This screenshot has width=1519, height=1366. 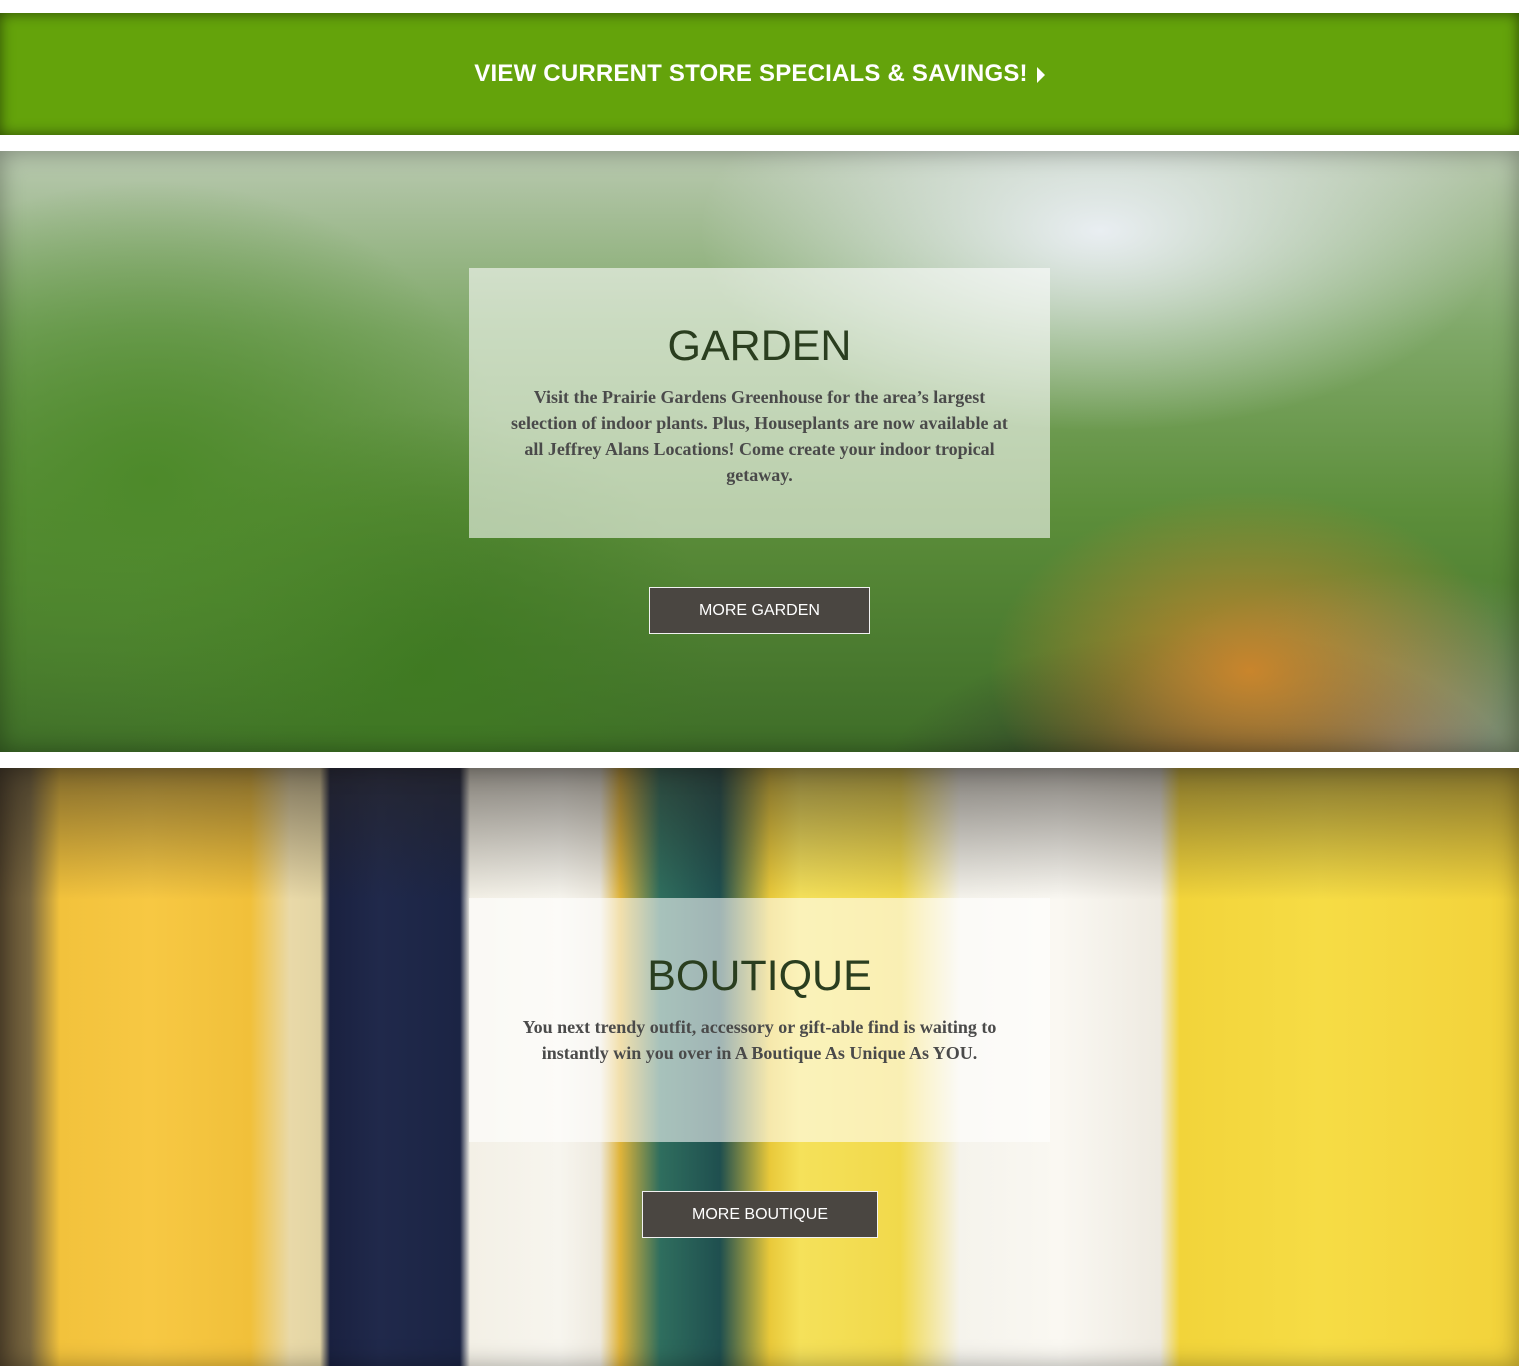 I want to click on boutique-title: BOUTIQUE, so click(x=759, y=976).